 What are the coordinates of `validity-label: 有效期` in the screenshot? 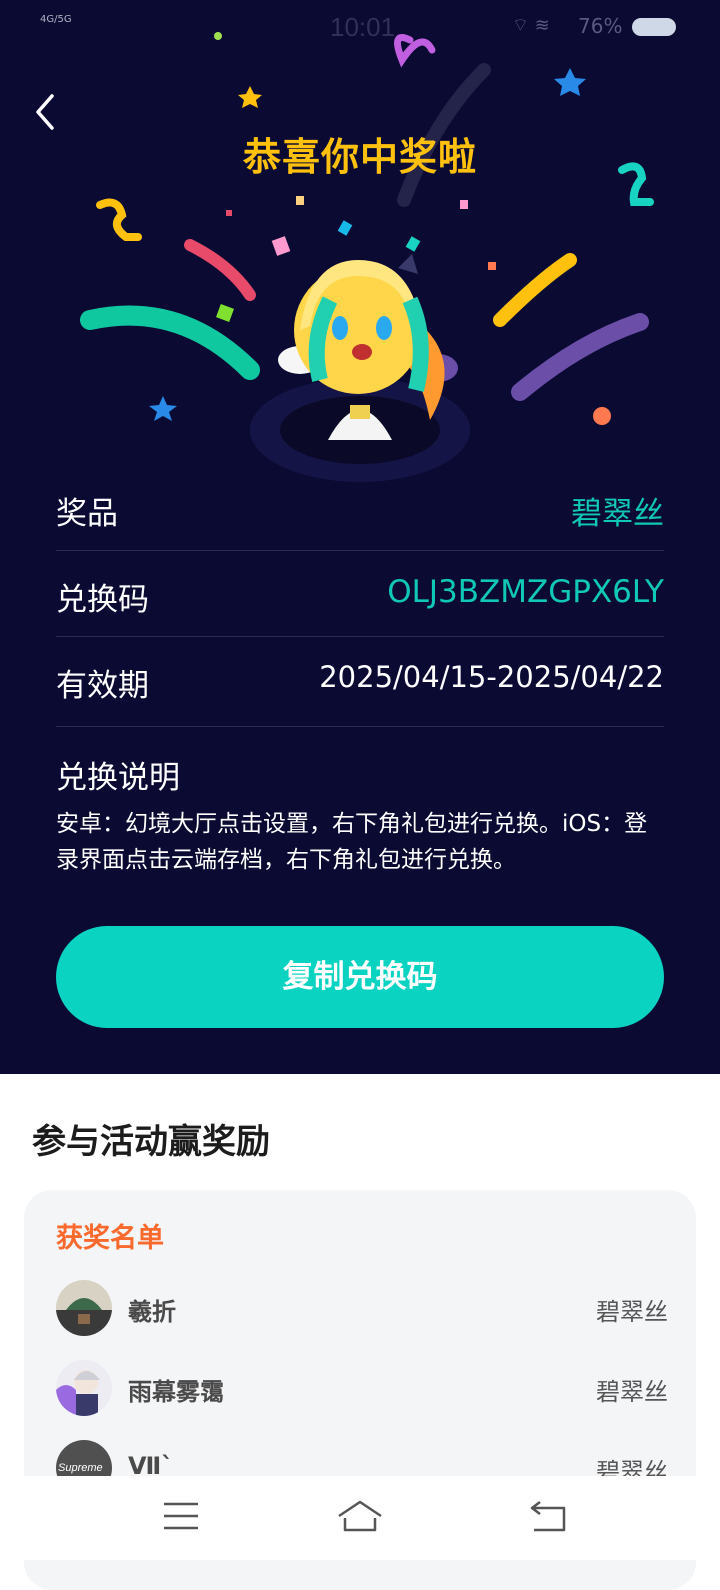 It's located at (102, 686).